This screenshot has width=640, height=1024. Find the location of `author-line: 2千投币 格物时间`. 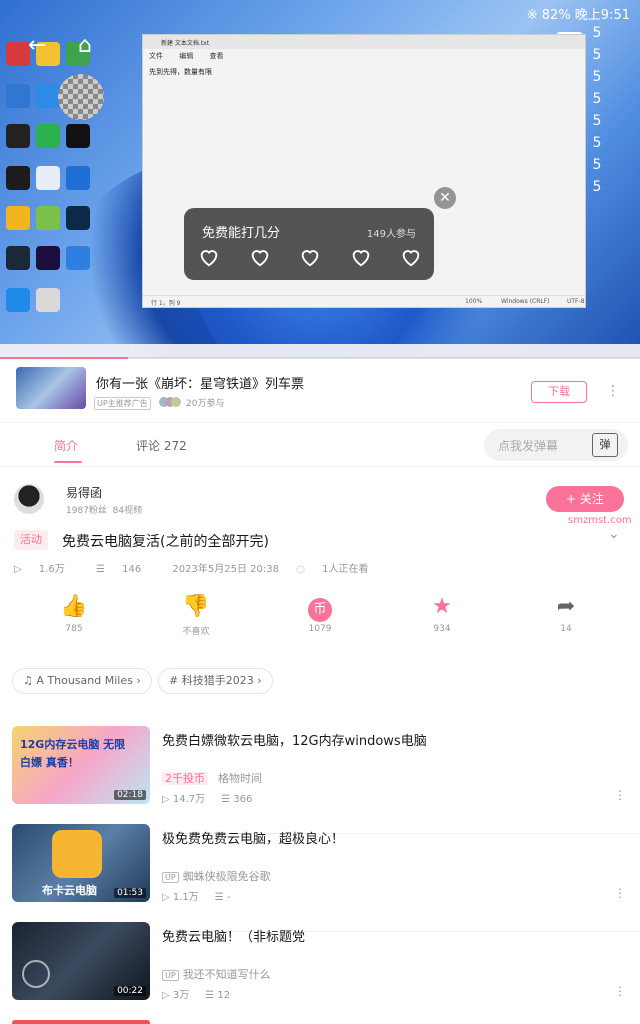

author-line: 2千投币 格物时间 is located at coordinates (212, 778).